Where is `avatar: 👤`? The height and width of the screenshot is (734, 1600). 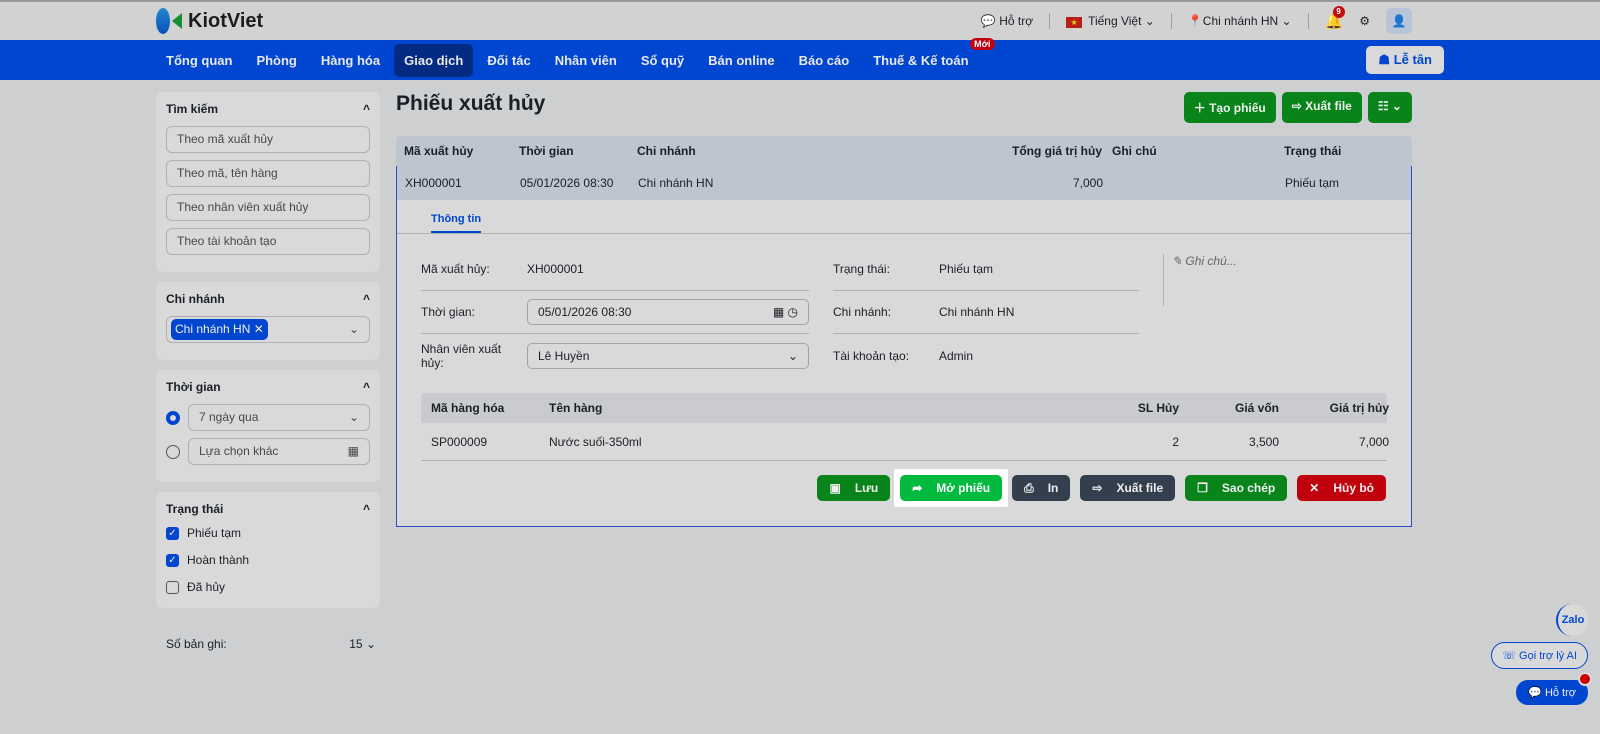 avatar: 👤 is located at coordinates (1399, 21).